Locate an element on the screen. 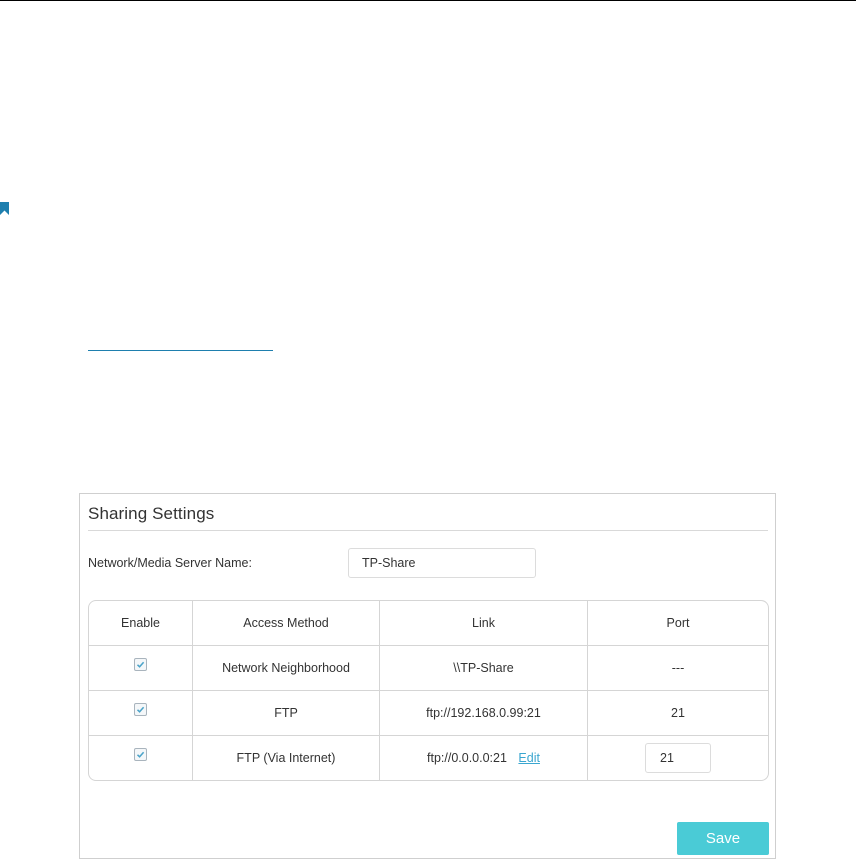 Image resolution: width=856 pixels, height=862 pixels. link-cell: ftp://192.168.0.99:21 is located at coordinates (483, 712).